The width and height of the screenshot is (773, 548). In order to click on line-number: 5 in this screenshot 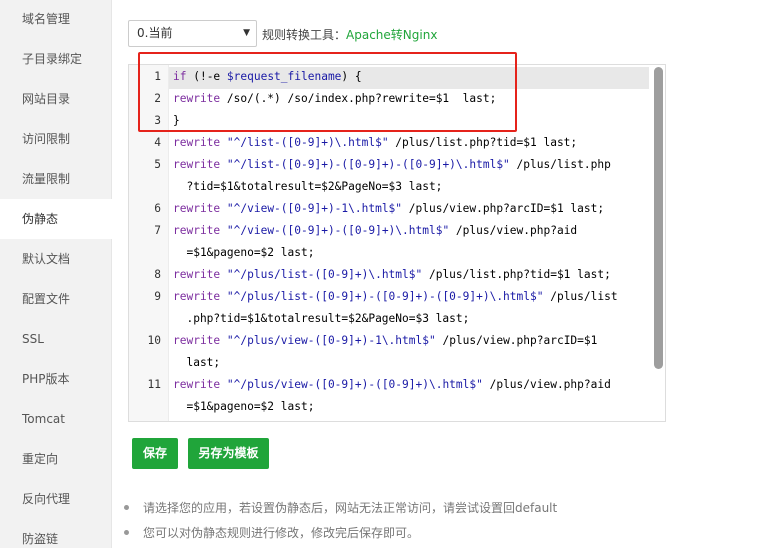, I will do `click(157, 164)`.